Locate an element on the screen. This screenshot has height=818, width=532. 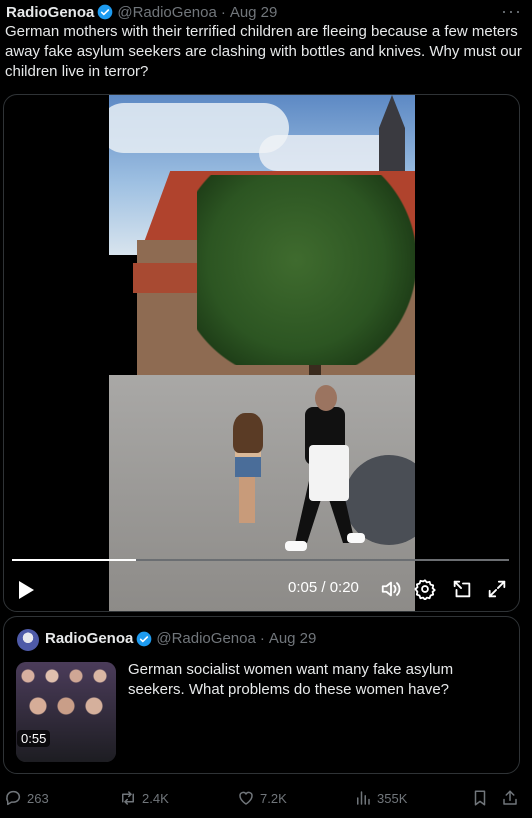
video-progress-bar is located at coordinates (260, 560).